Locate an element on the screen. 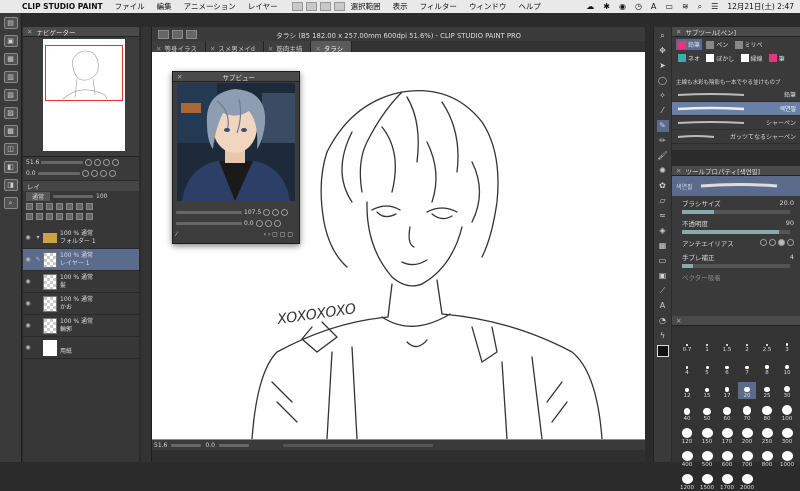 Image resolution: width=800 pixels, height=491 pixels. brush-size-option: 2.5 is located at coordinates (767, 344).